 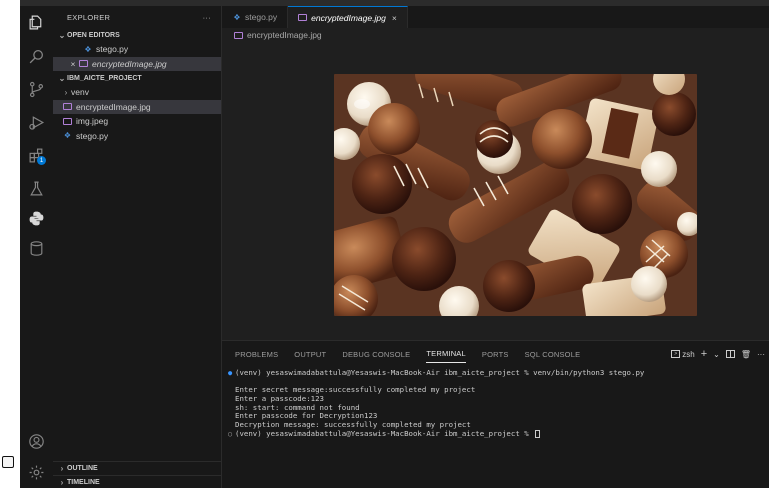 I want to click on folder-item-venv: › venv, so click(x=137, y=92).